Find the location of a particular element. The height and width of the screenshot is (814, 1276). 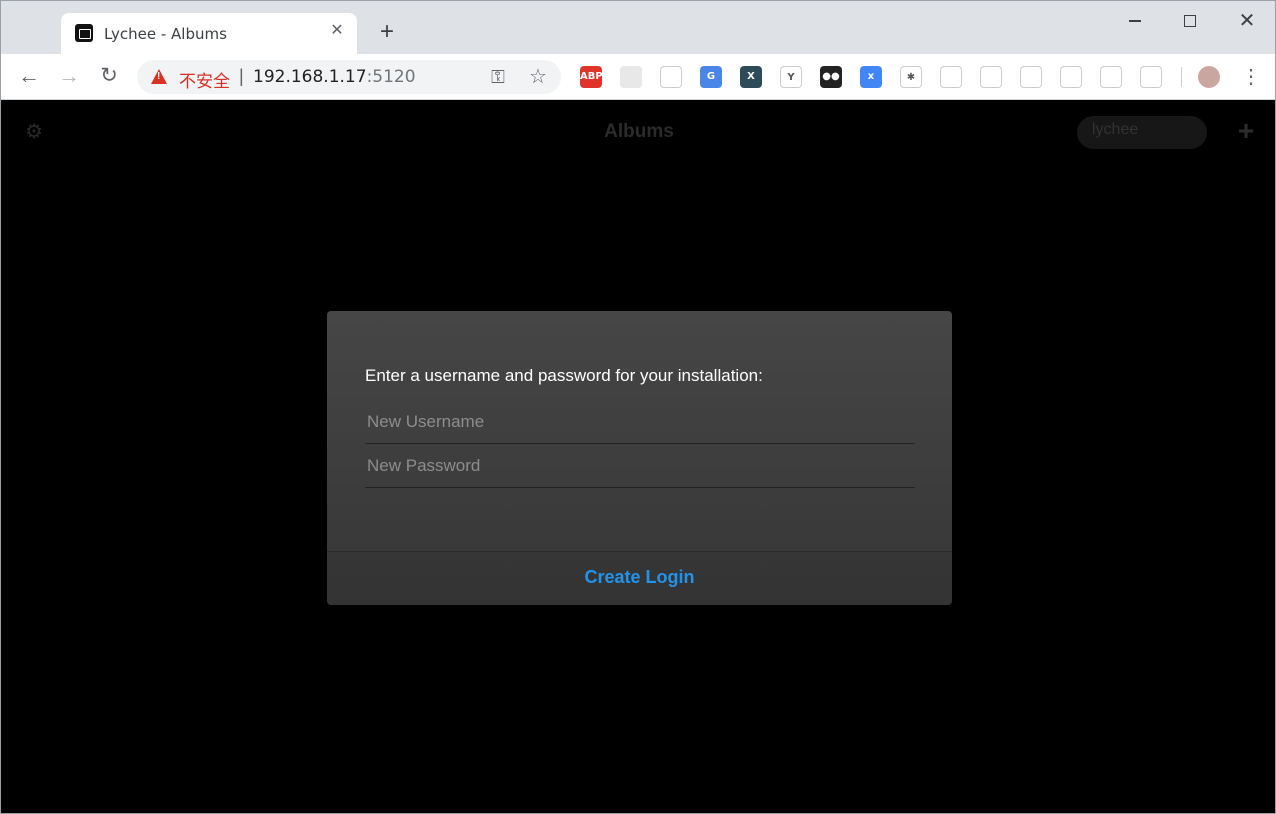

warning-icon is located at coordinates (159, 76).